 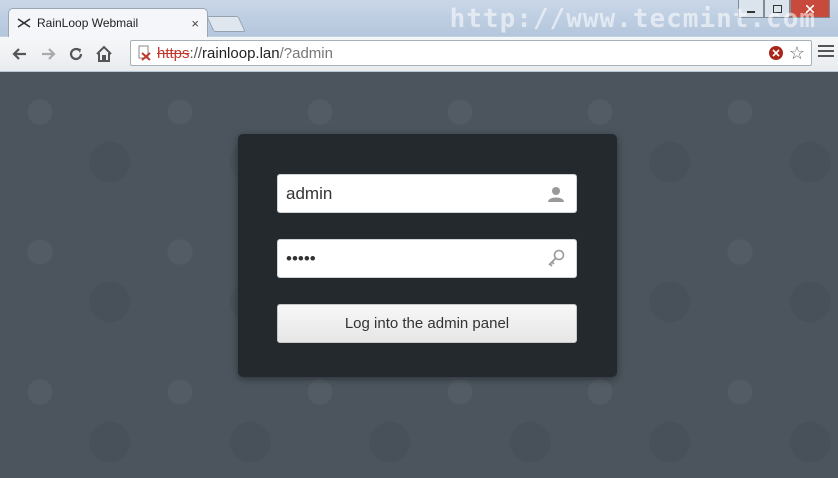 I want to click on url-scheme: https, so click(x=173, y=53).